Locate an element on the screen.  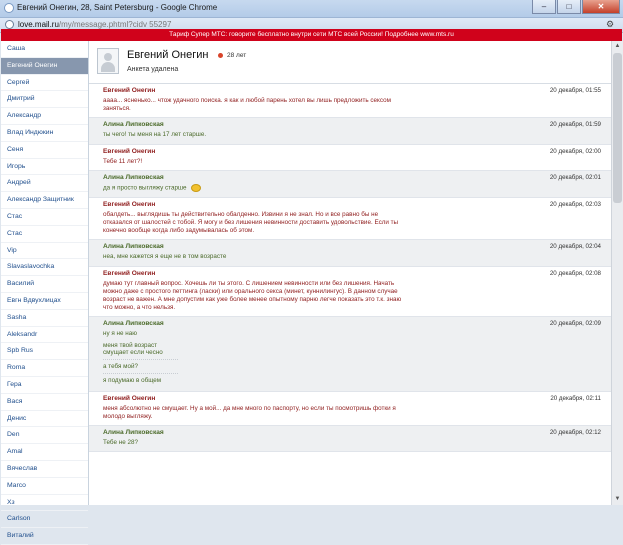
sidebar-contact: Amal is located at coordinates (44, 452).